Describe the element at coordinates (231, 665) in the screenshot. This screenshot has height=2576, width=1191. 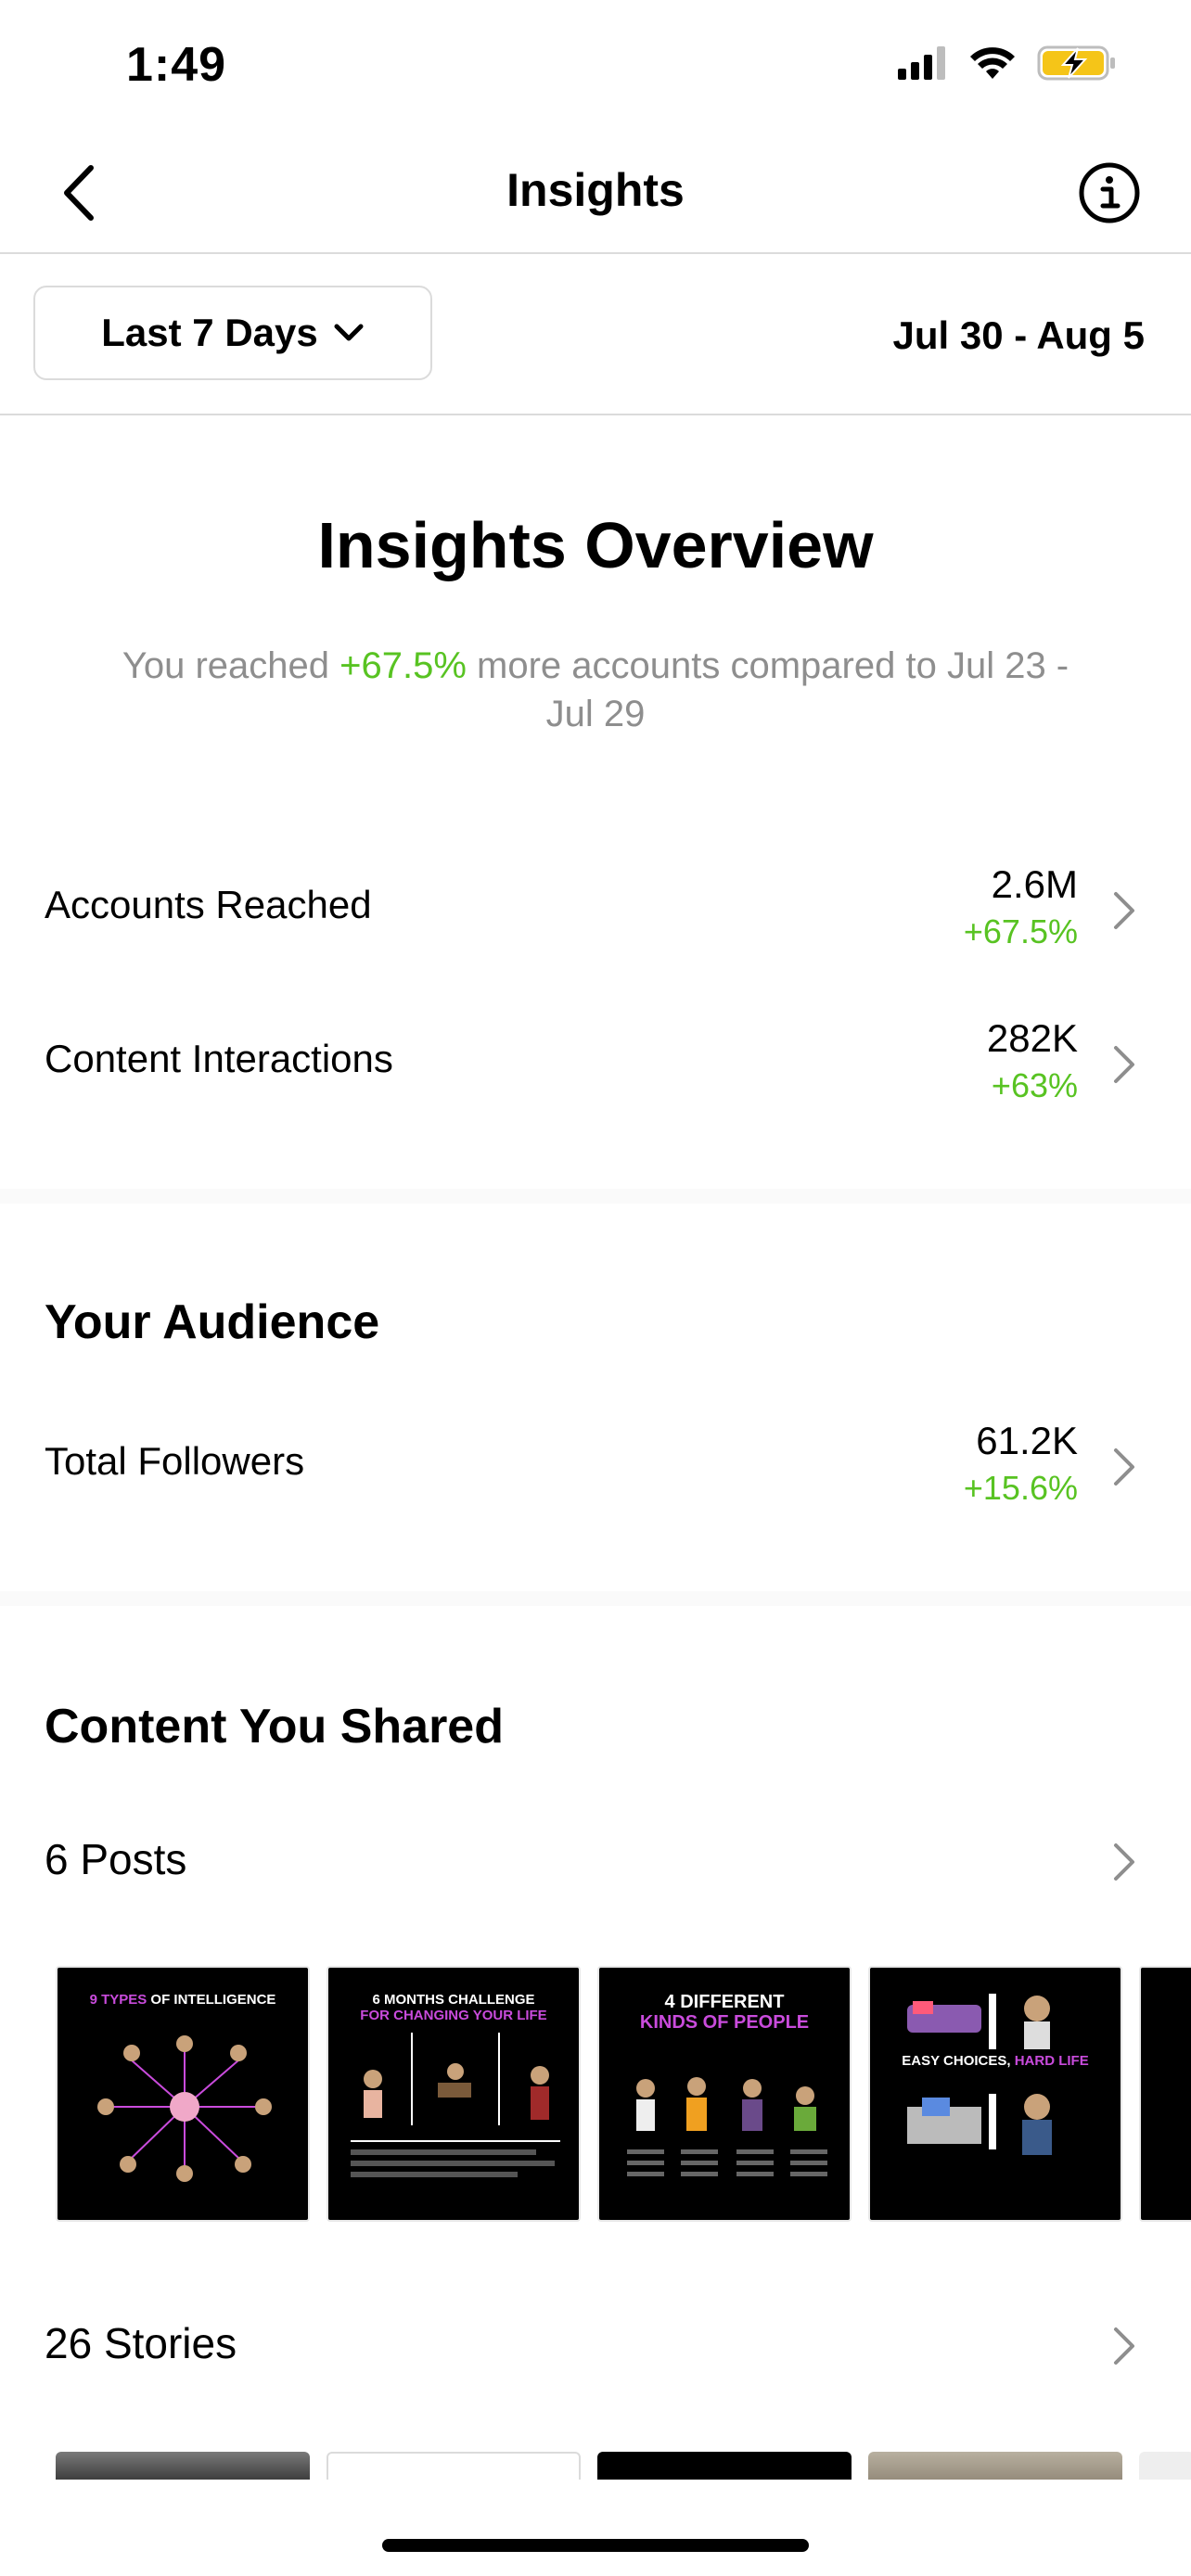
I see `overview-summary-prefix: You reached` at that location.